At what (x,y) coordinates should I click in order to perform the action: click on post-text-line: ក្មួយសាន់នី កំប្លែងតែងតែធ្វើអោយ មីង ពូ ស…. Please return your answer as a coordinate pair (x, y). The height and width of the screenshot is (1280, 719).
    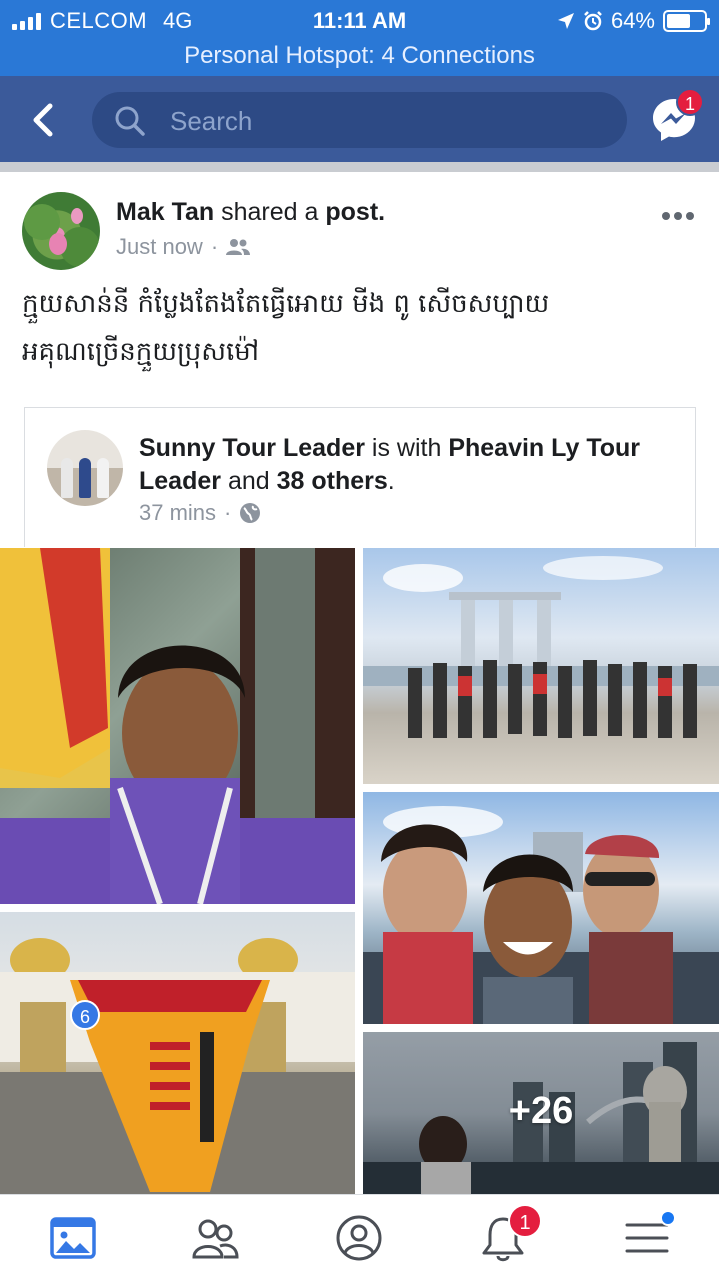
    Looking at the image, I should click on (286, 304).